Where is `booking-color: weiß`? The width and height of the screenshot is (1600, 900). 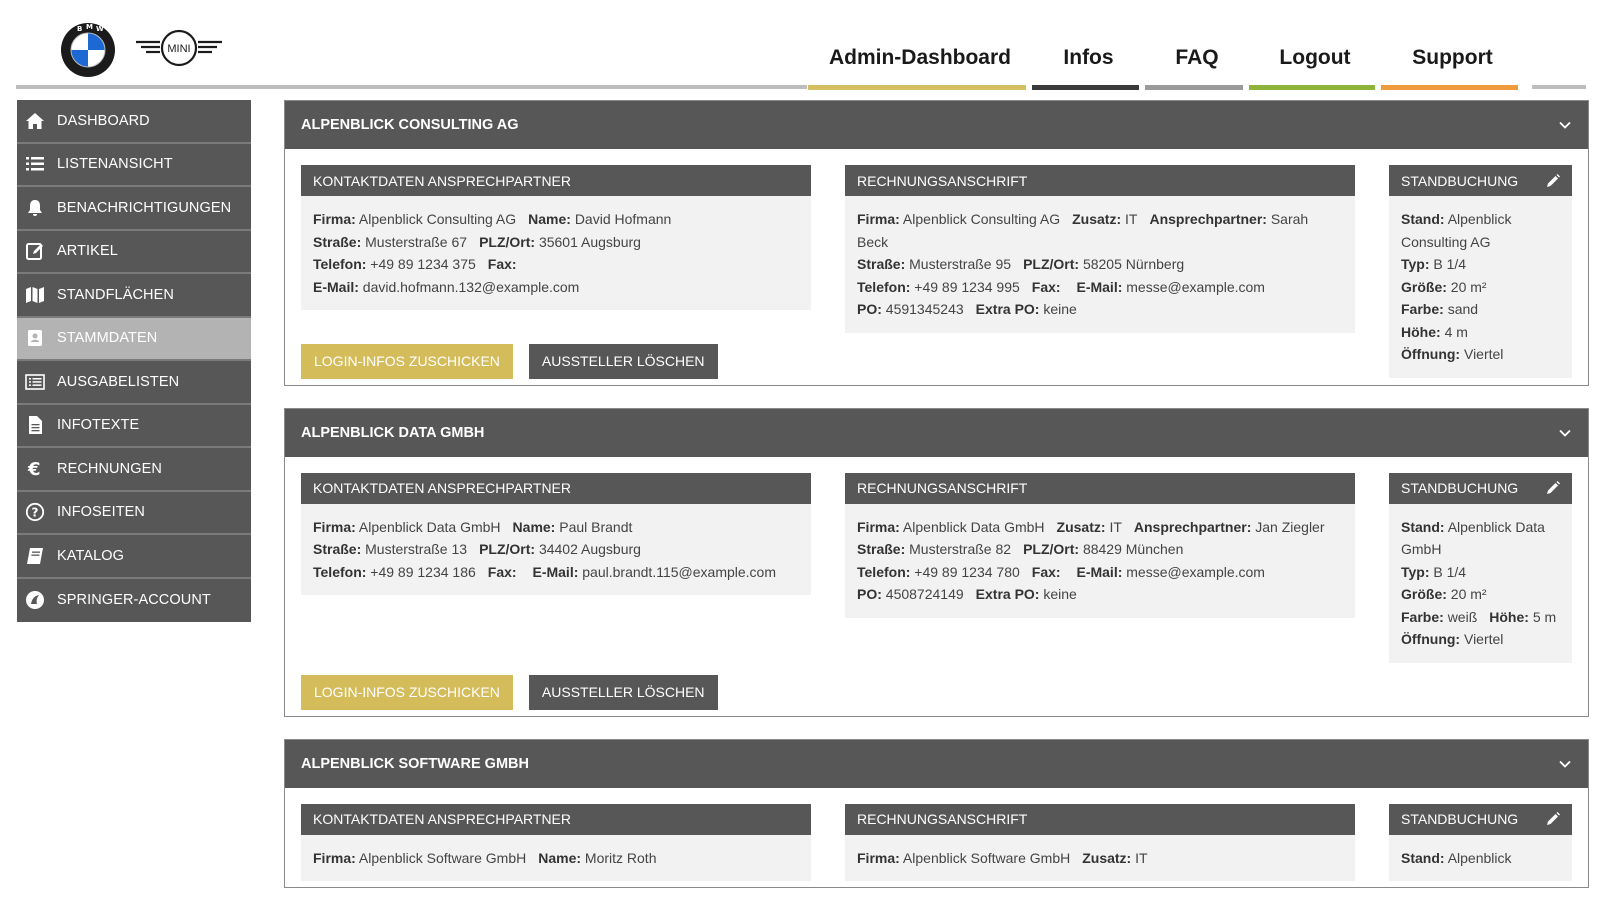 booking-color: weiß is located at coordinates (1462, 616).